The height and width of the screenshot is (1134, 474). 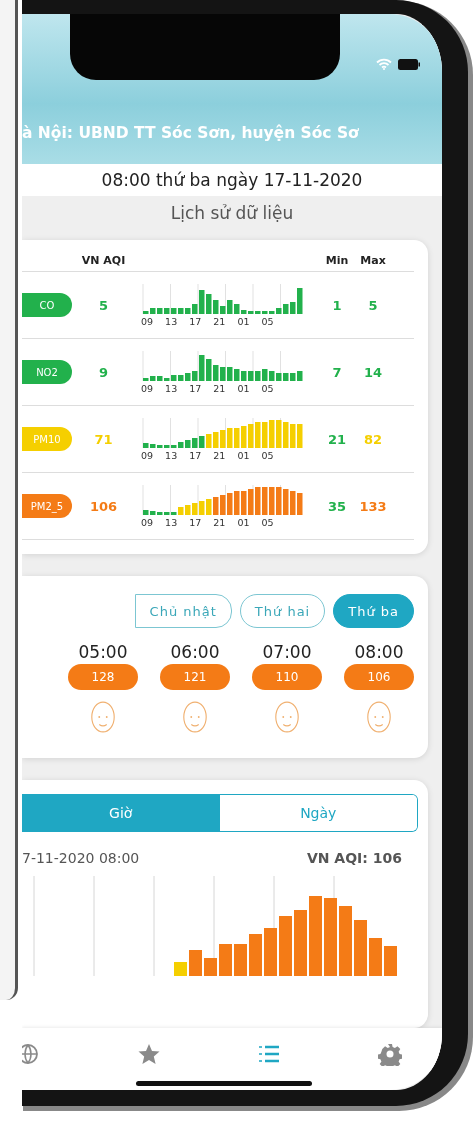 I want to click on battery-icon, so click(x=409, y=64).